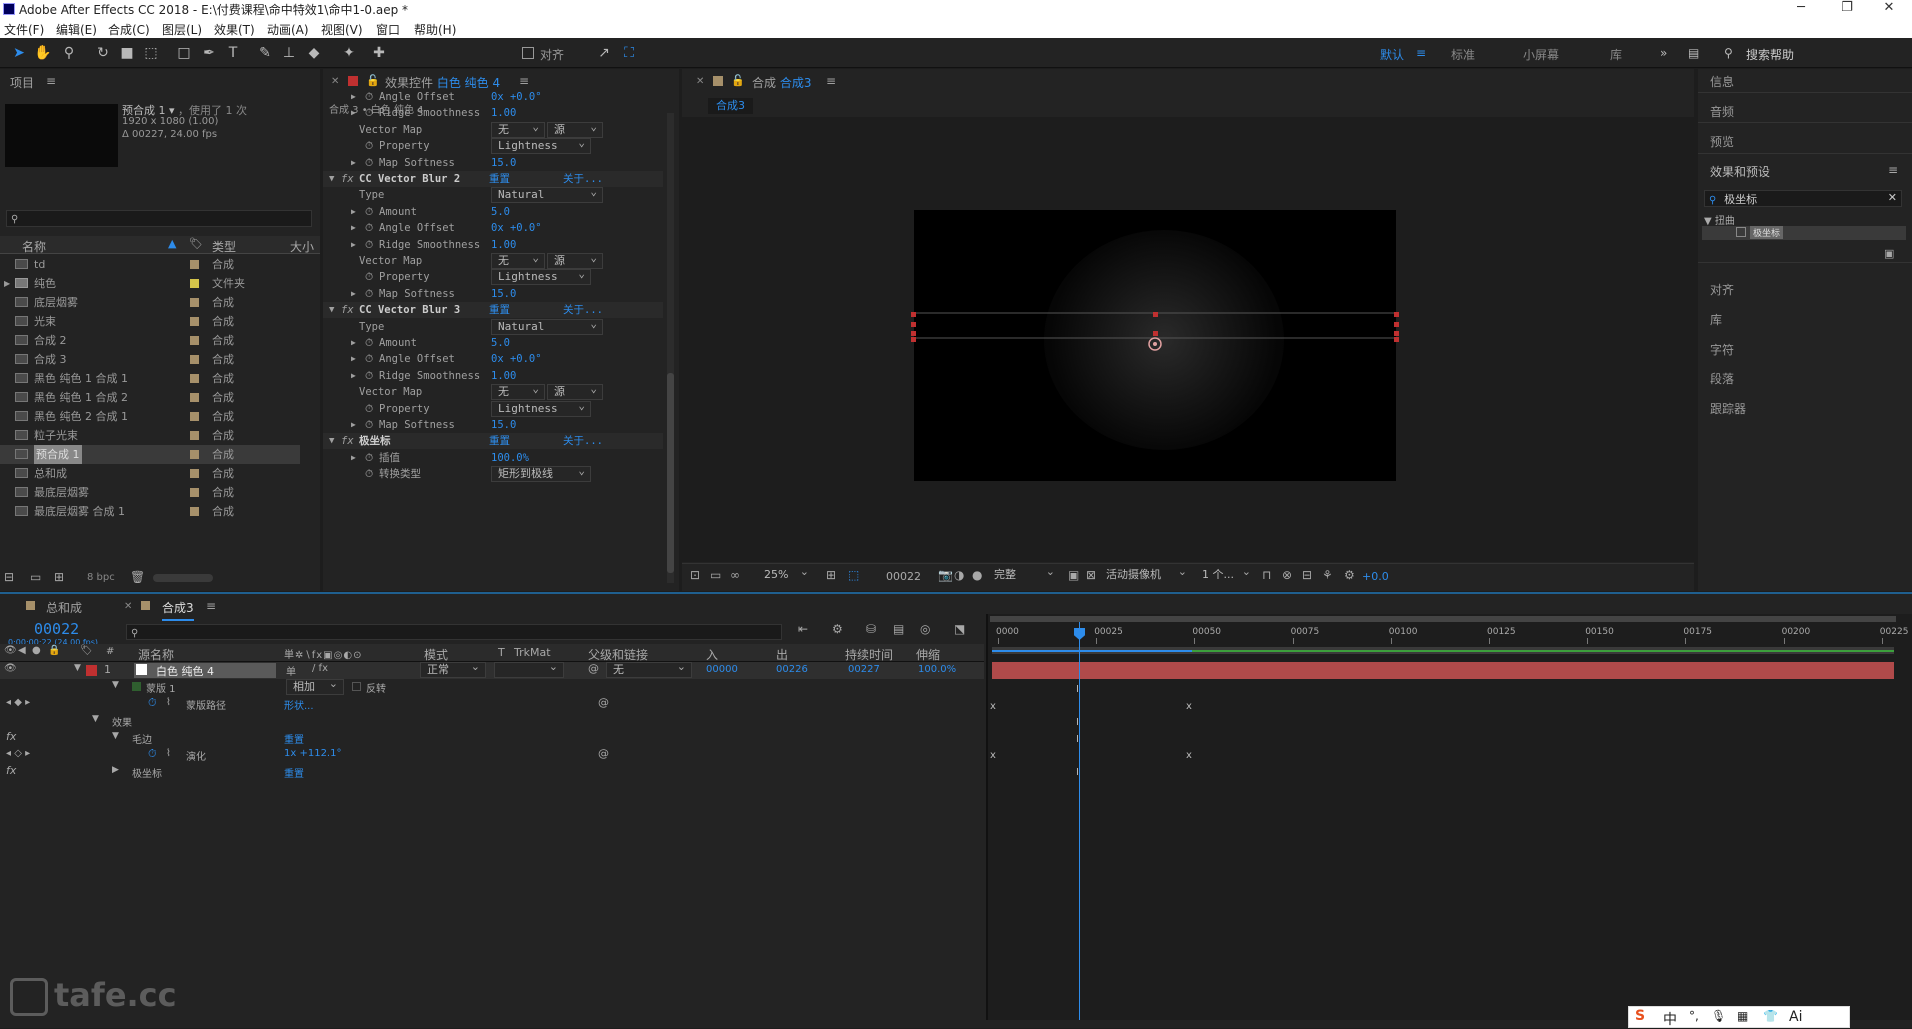 This screenshot has height=1029, width=1912. What do you see at coordinates (1349, 575) in the screenshot?
I see `exposure-icon: ⚙` at bounding box center [1349, 575].